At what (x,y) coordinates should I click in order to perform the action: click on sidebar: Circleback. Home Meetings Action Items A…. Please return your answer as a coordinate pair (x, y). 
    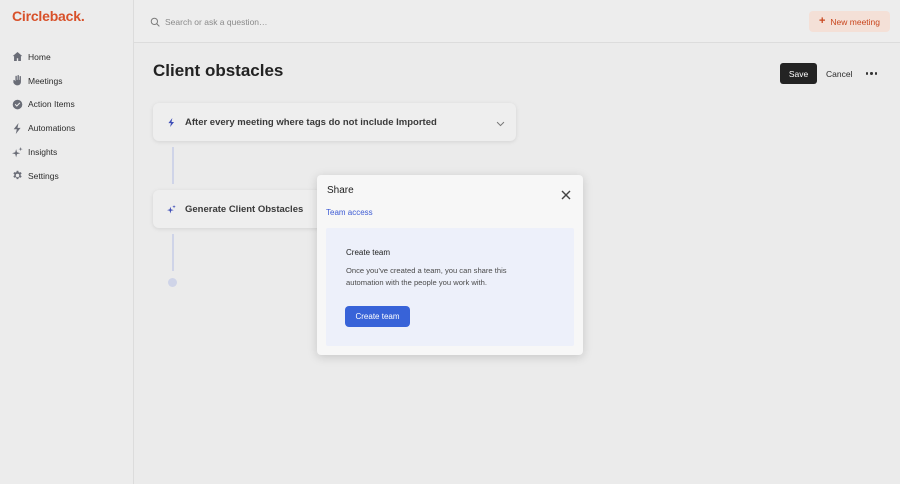
    Looking at the image, I should click on (67, 242).